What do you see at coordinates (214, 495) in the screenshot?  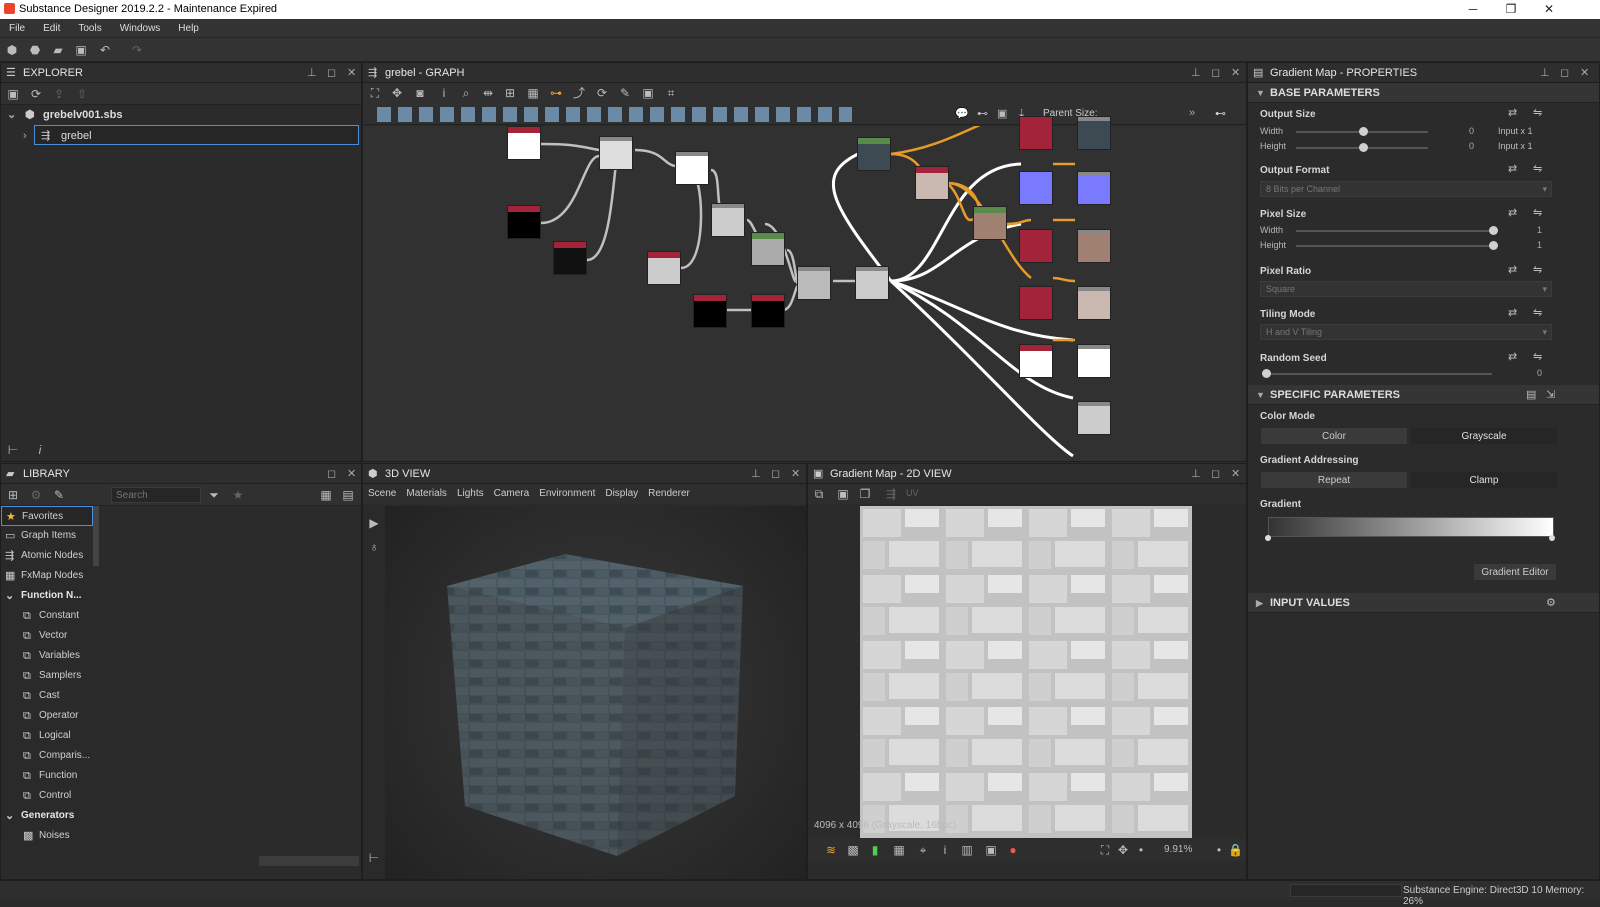 I see `filter-icon: ⏷` at bounding box center [214, 495].